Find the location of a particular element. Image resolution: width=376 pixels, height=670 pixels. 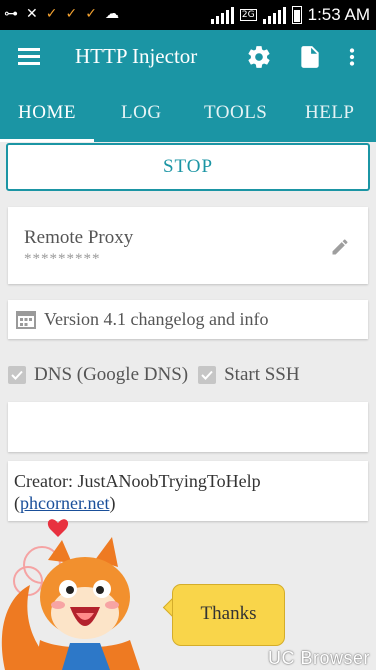

battery-icon is located at coordinates (296, 15).